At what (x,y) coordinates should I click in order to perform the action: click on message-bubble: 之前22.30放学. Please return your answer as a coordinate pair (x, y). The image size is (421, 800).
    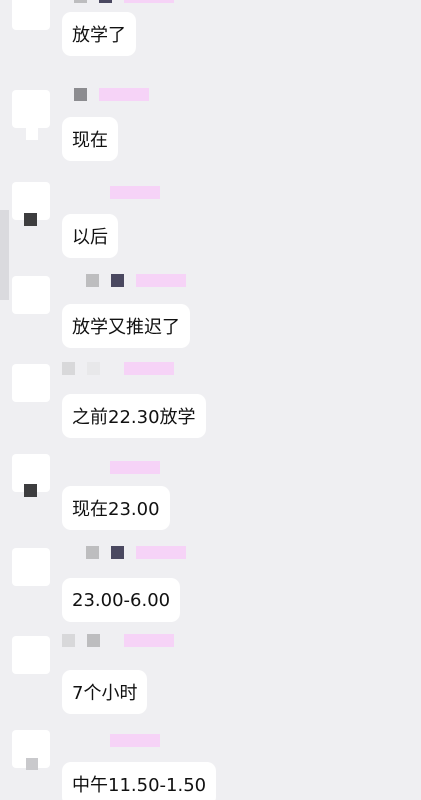
    Looking at the image, I should click on (134, 416).